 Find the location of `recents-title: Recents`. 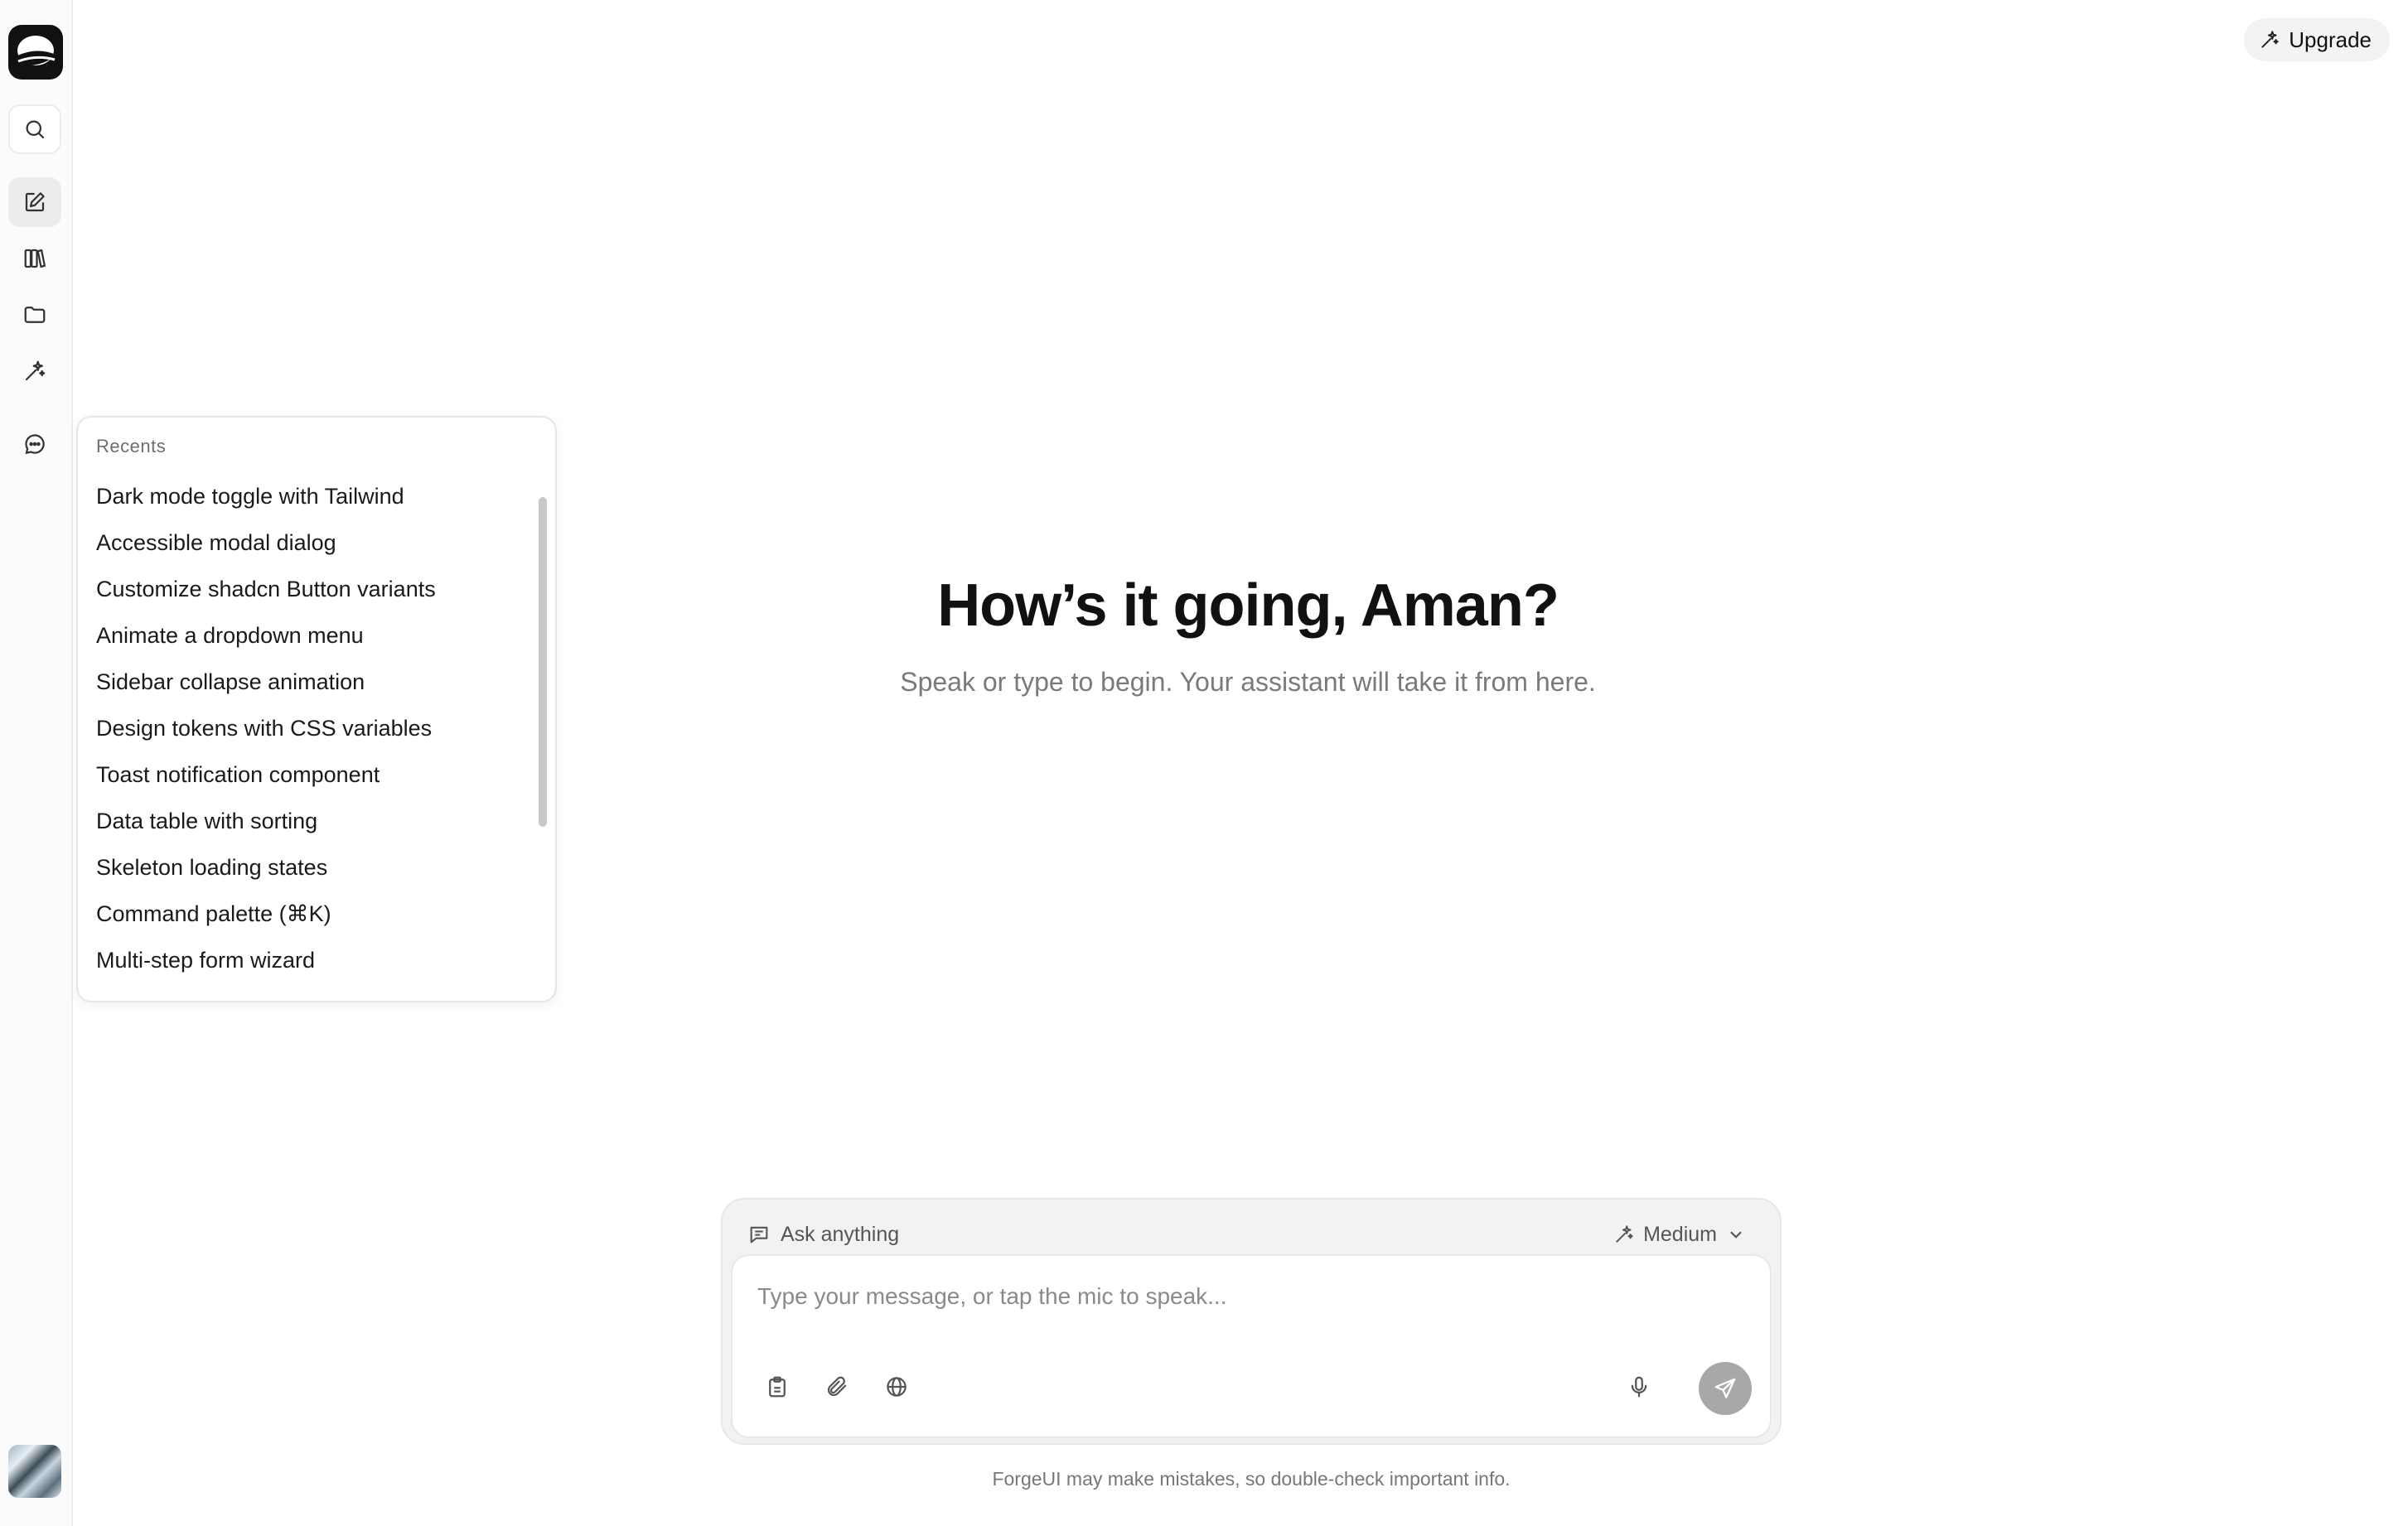

recents-title: Recents is located at coordinates (131, 446).